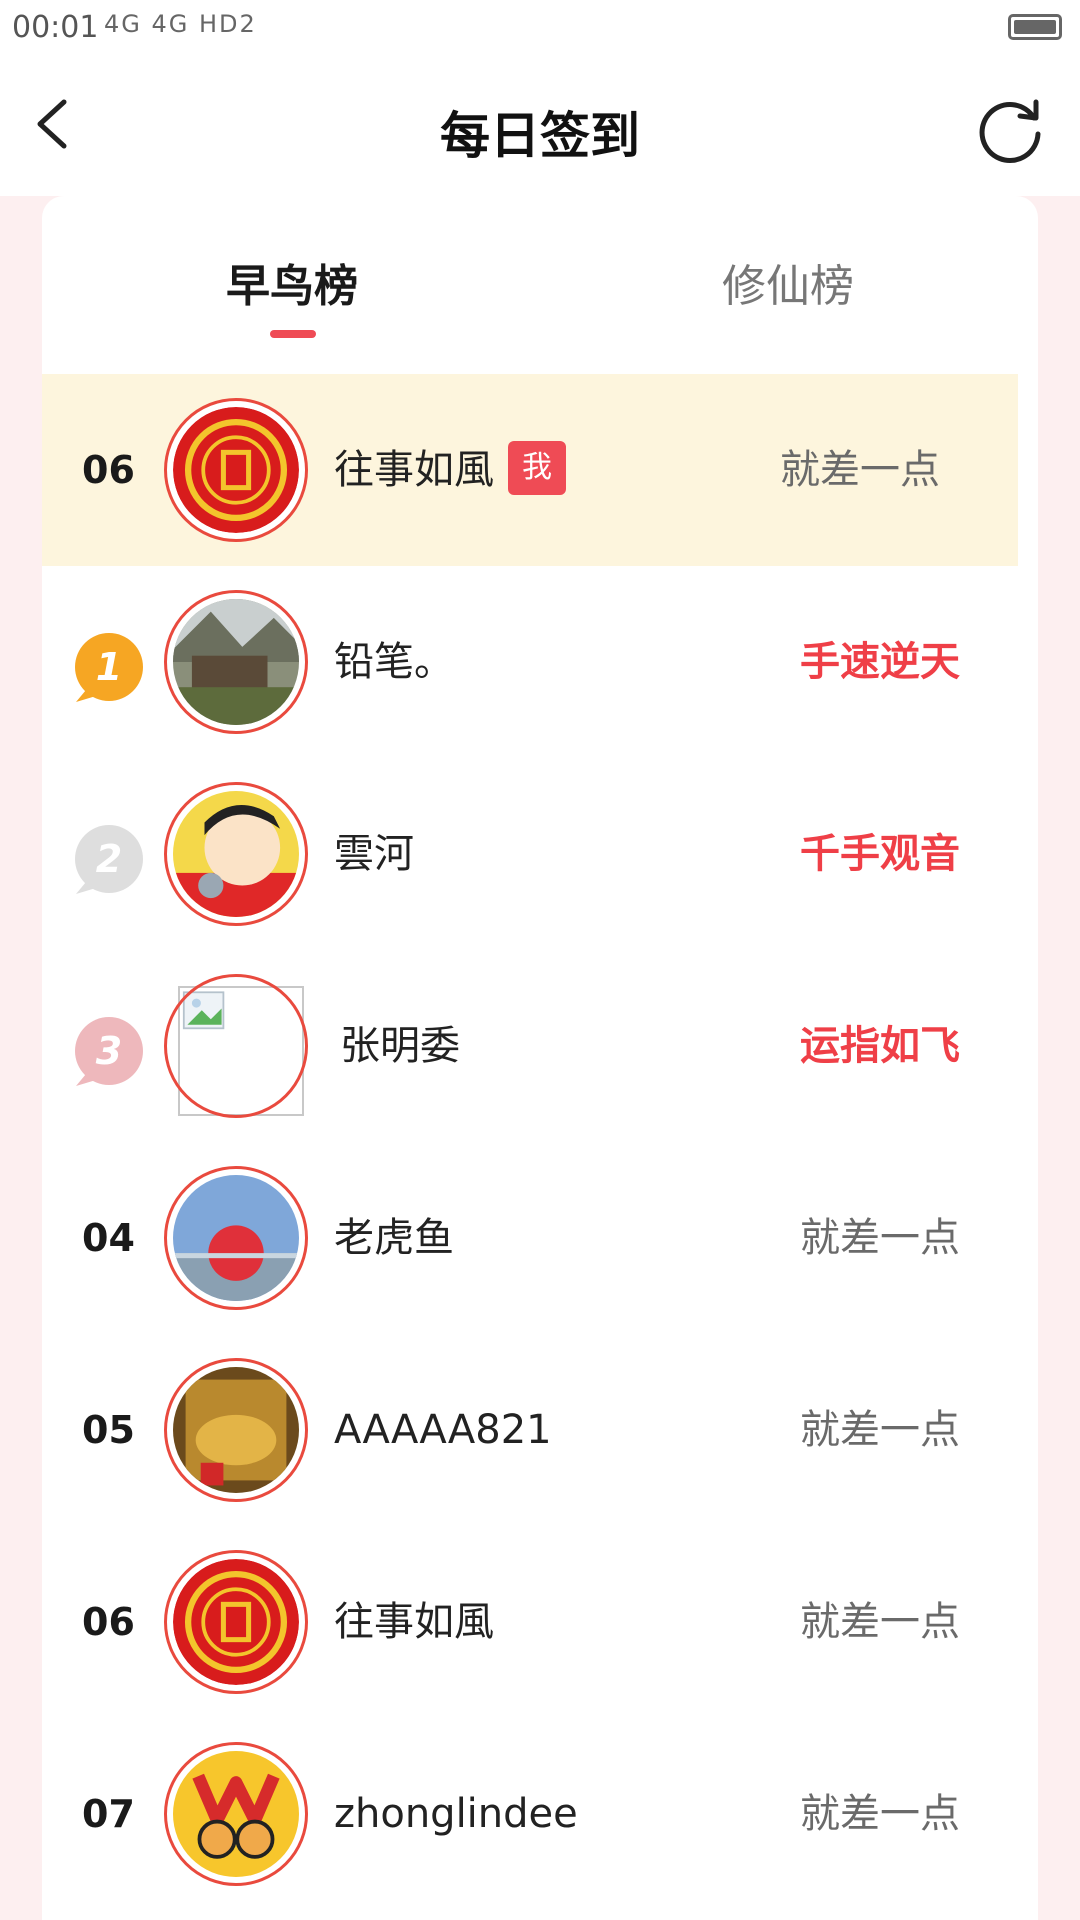 The height and width of the screenshot is (1920, 1080). I want to click on navbar: 每日签到, so click(540, 126).